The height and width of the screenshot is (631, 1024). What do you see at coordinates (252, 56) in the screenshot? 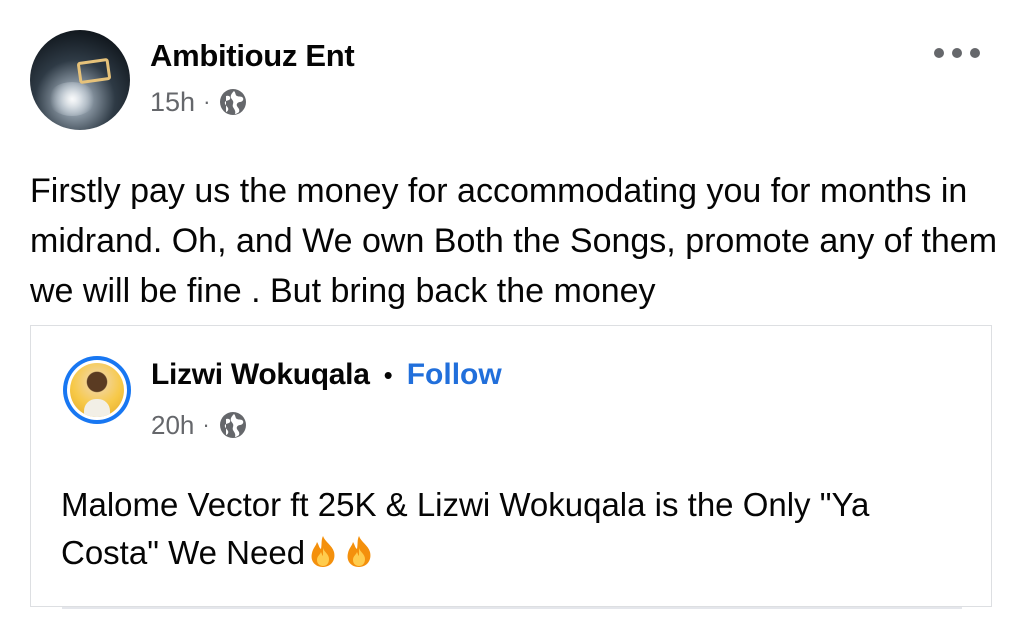
I see `author-name: Ambitiouz Ent` at bounding box center [252, 56].